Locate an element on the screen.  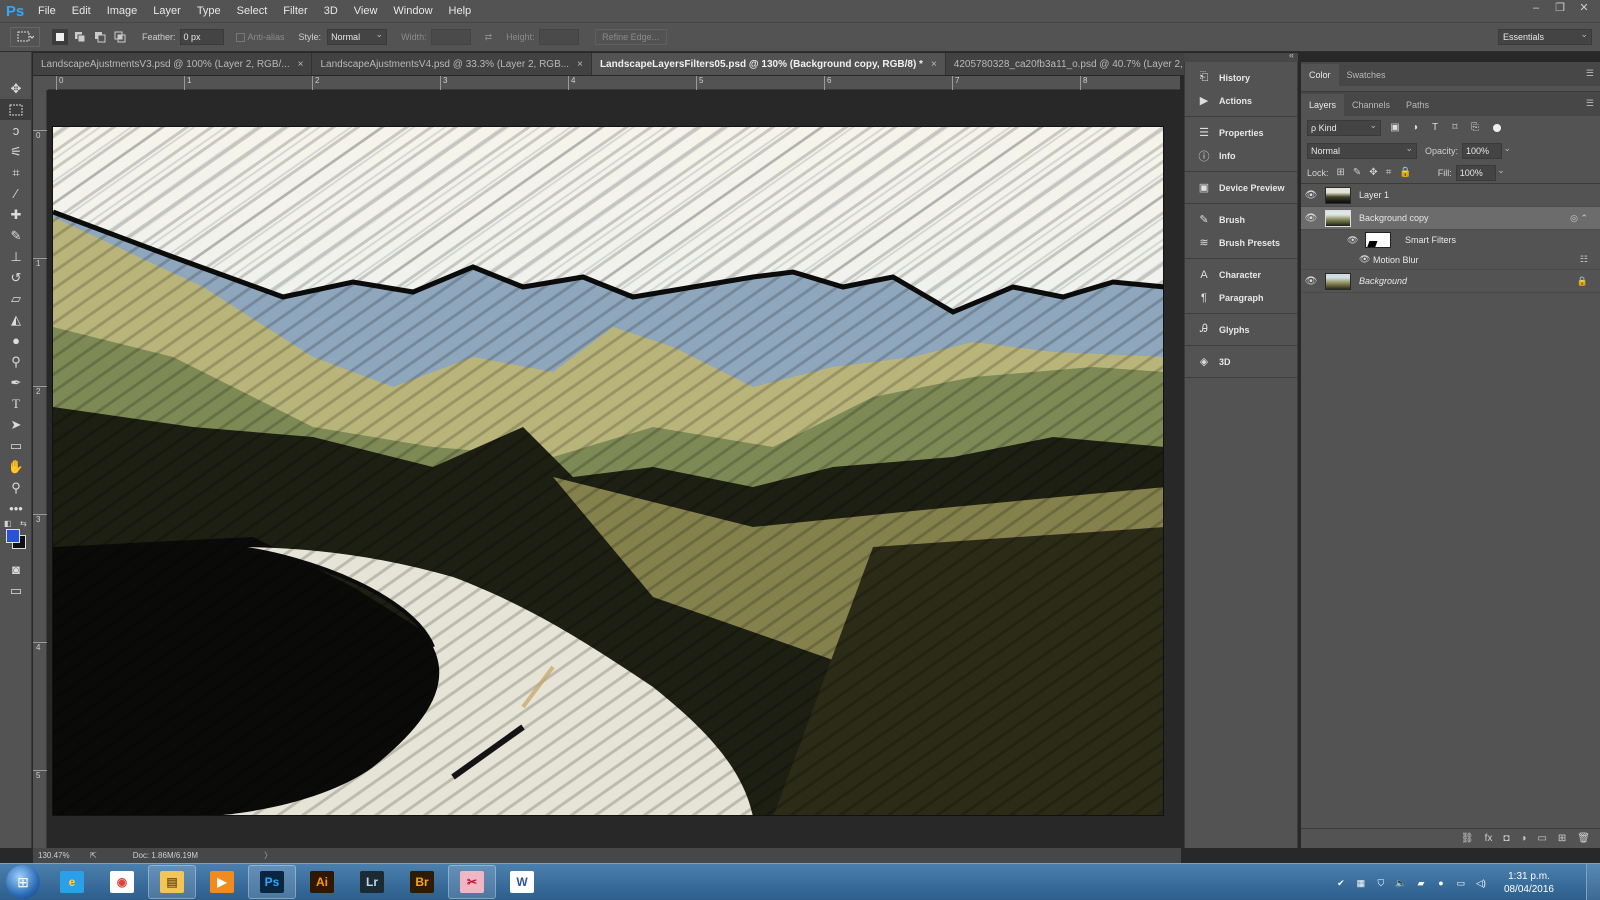
new-selection-button is located at coordinates (60, 37).